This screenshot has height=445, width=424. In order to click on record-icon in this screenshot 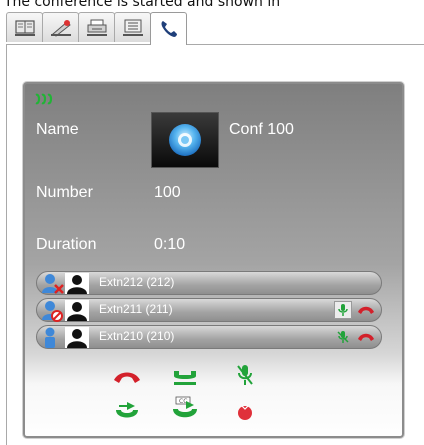, I will do `click(245, 412)`.